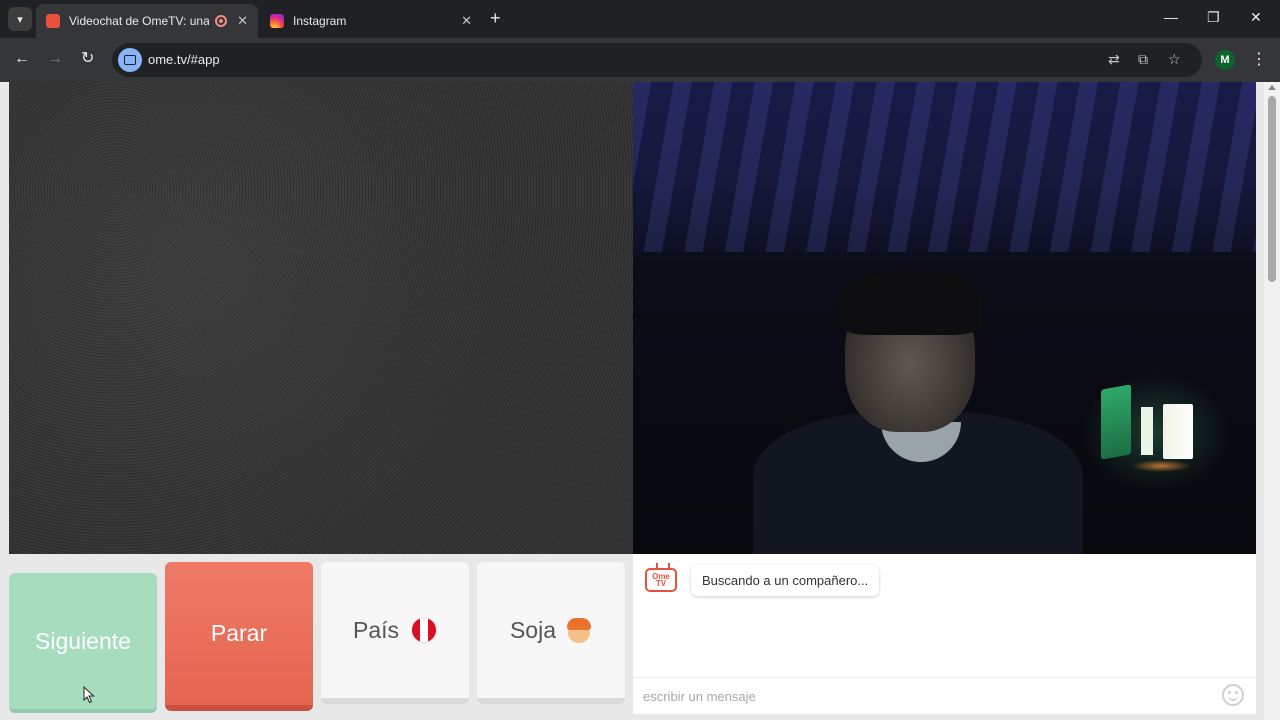  What do you see at coordinates (1259, 59) in the screenshot?
I see `browser-menu-icon: ⋮` at bounding box center [1259, 59].